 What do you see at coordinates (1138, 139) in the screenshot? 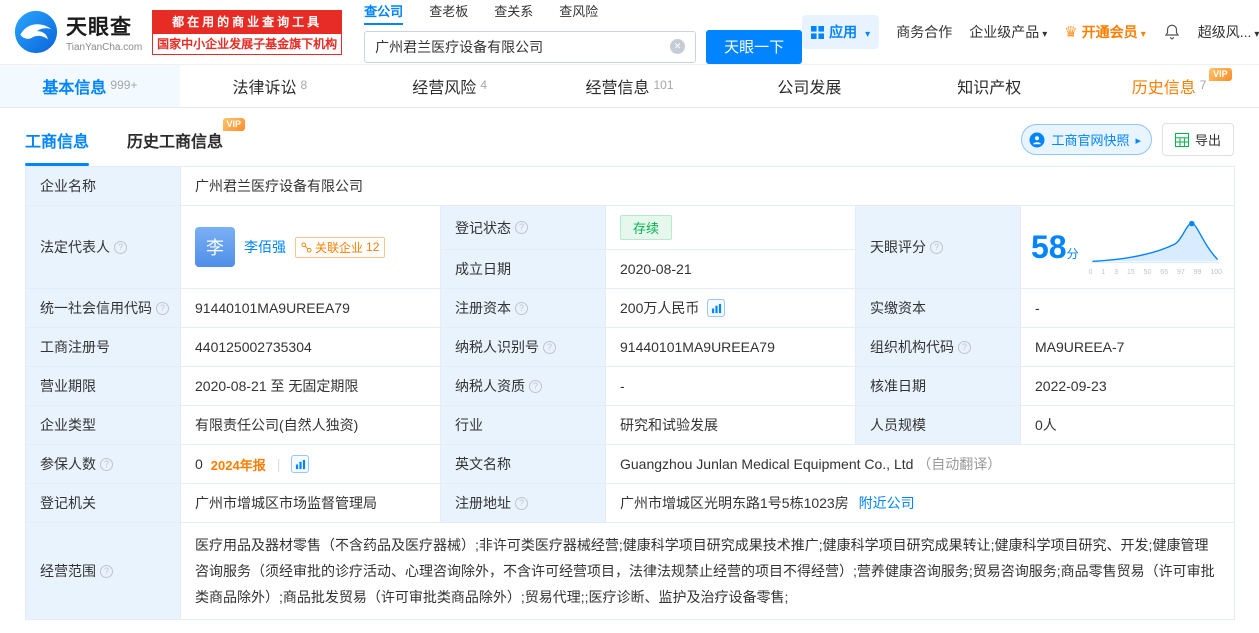
I see `arrow-right-icon` at bounding box center [1138, 139].